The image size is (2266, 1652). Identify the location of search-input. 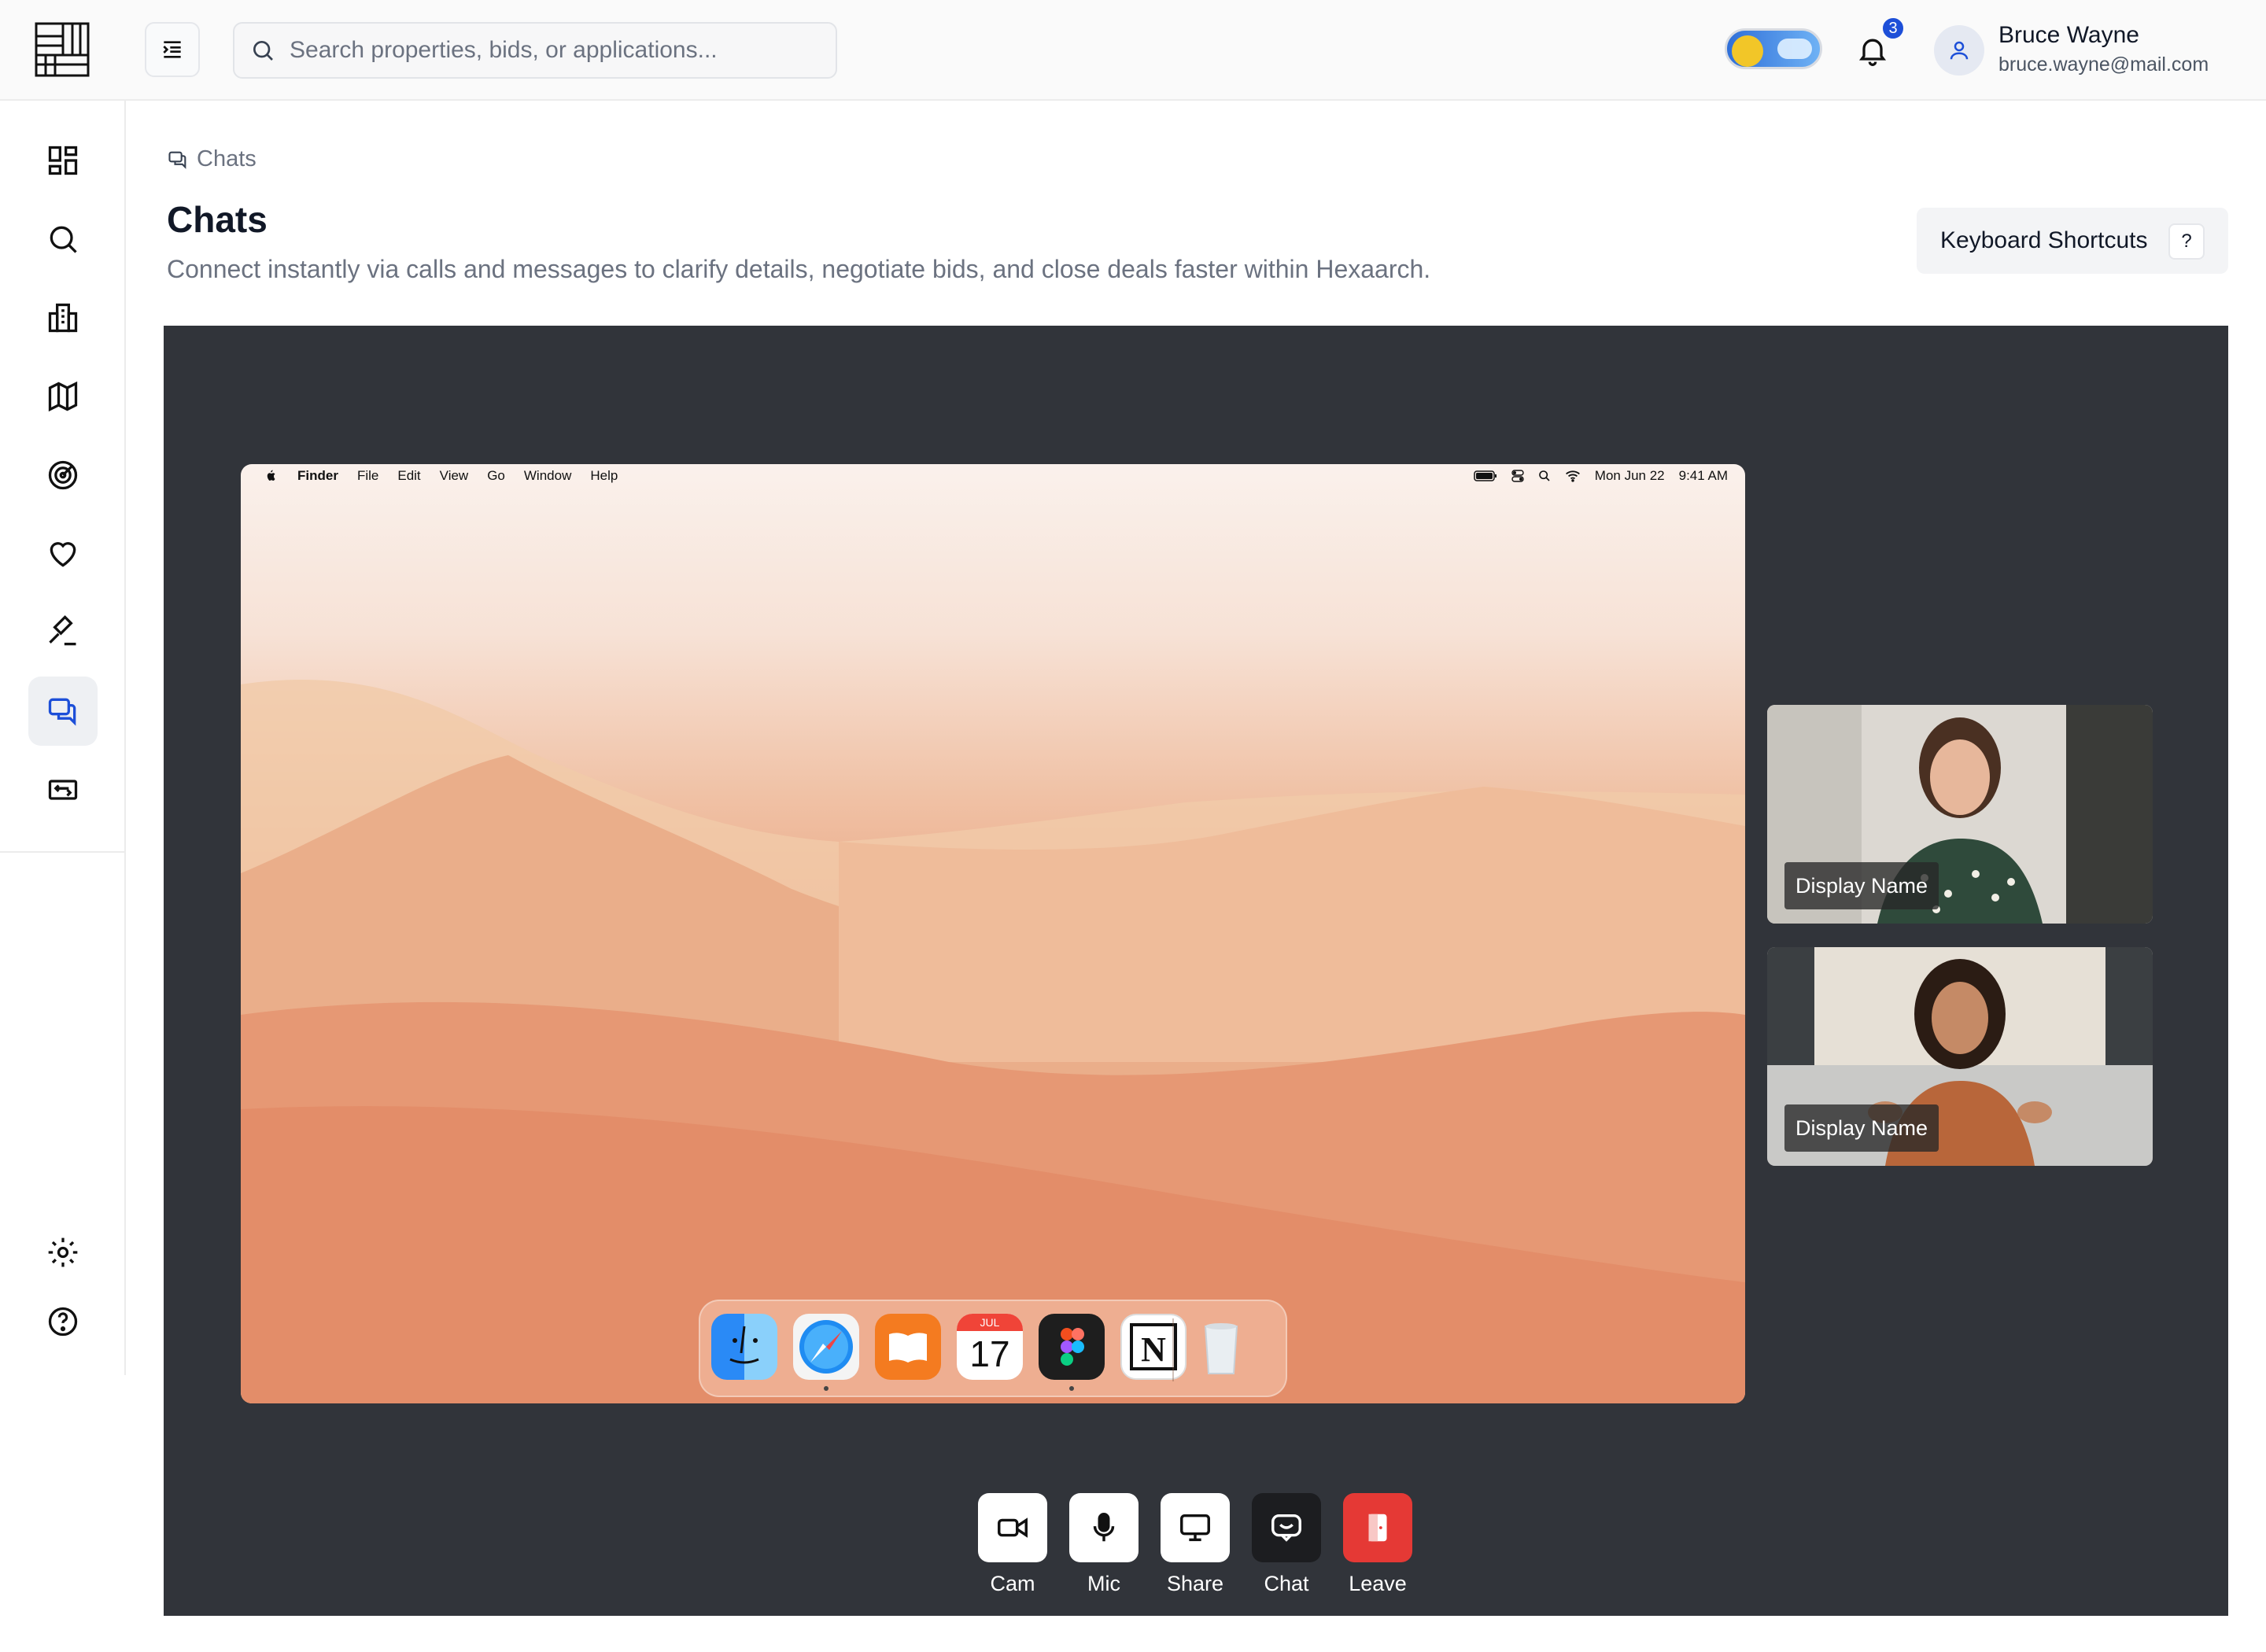
(549, 50).